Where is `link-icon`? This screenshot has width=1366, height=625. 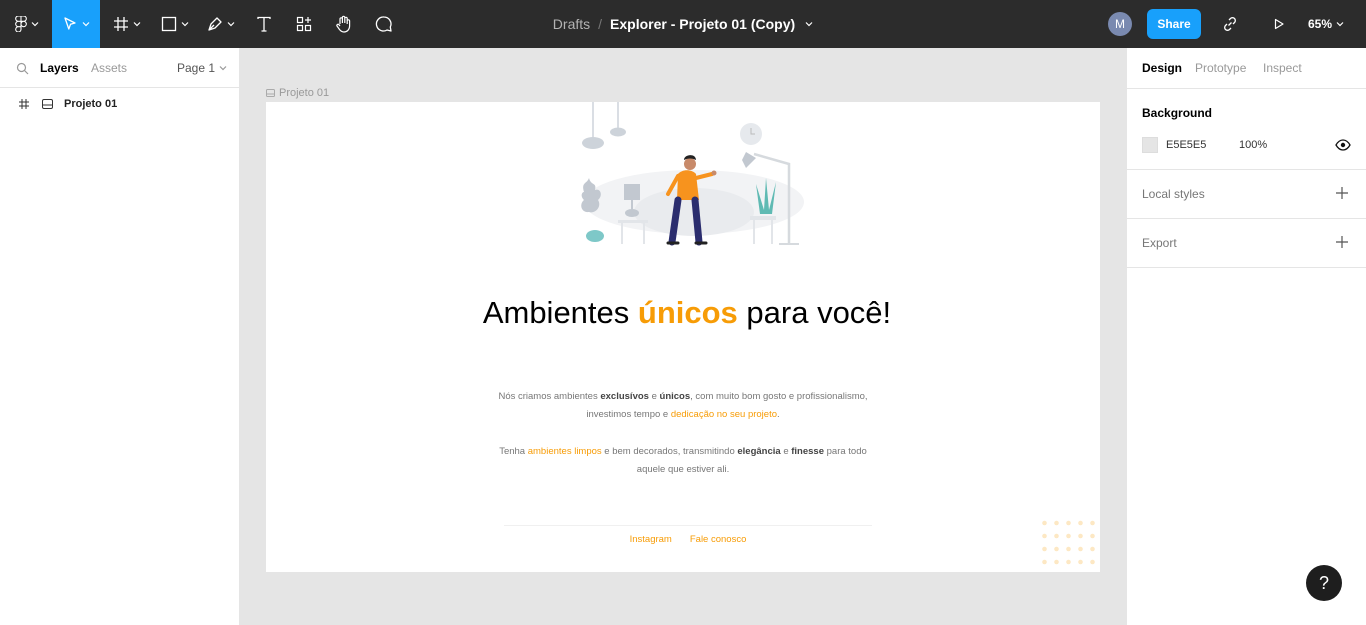 link-icon is located at coordinates (1230, 24).